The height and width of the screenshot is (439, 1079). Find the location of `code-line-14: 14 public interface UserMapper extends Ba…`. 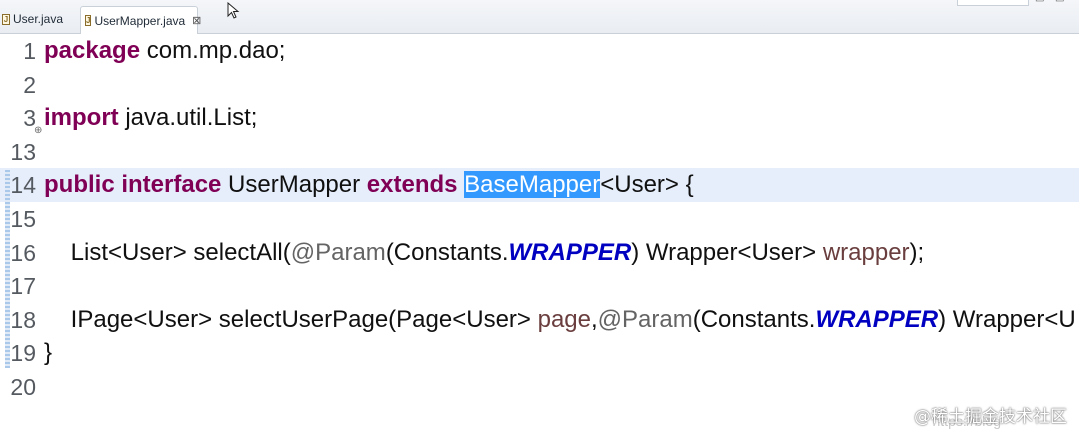

code-line-14: 14 public interface UserMapper extends Ba… is located at coordinates (539, 185).